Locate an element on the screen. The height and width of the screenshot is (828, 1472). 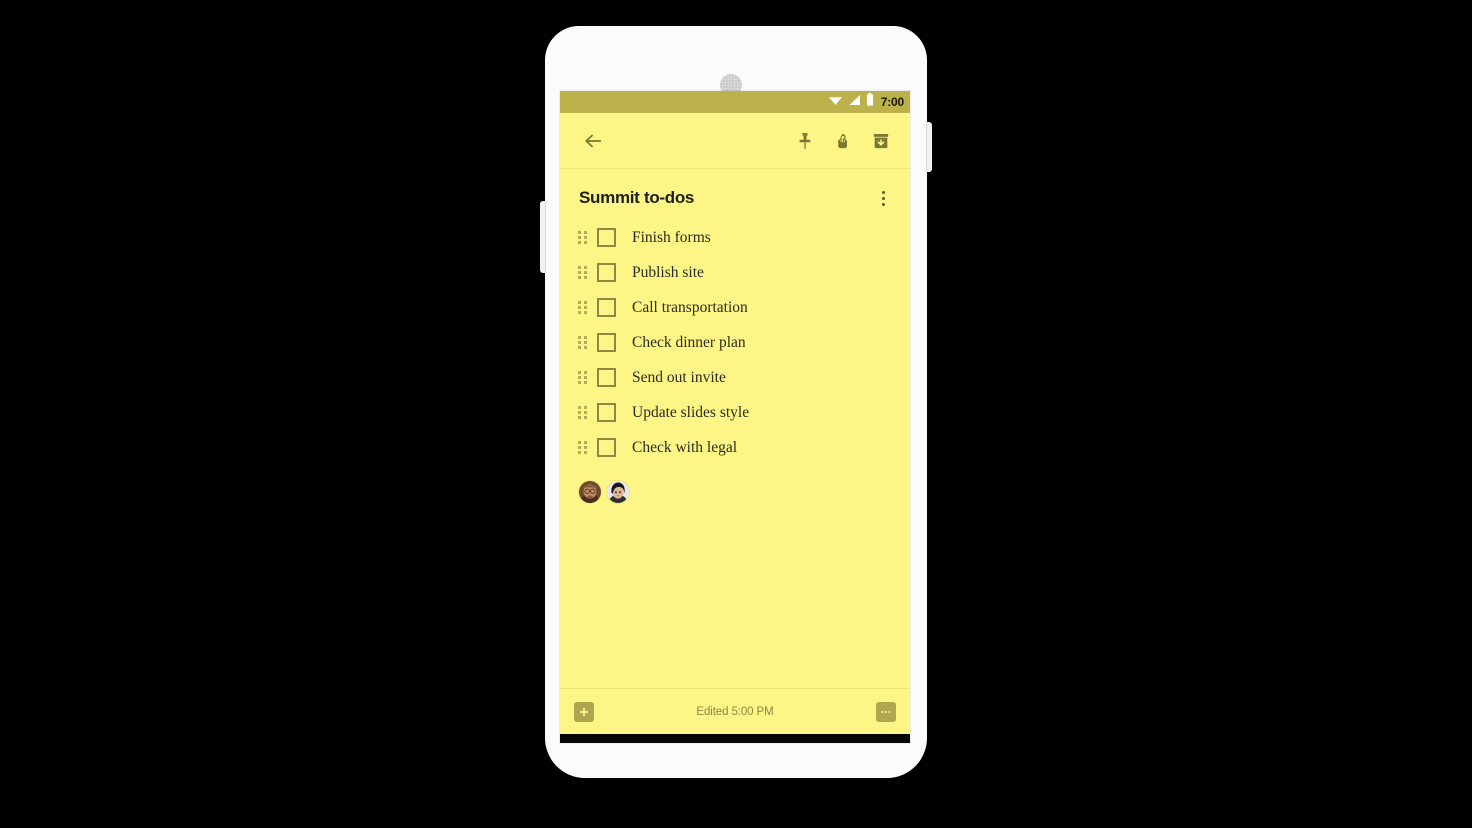
back-arrow-icon is located at coordinates (593, 141).